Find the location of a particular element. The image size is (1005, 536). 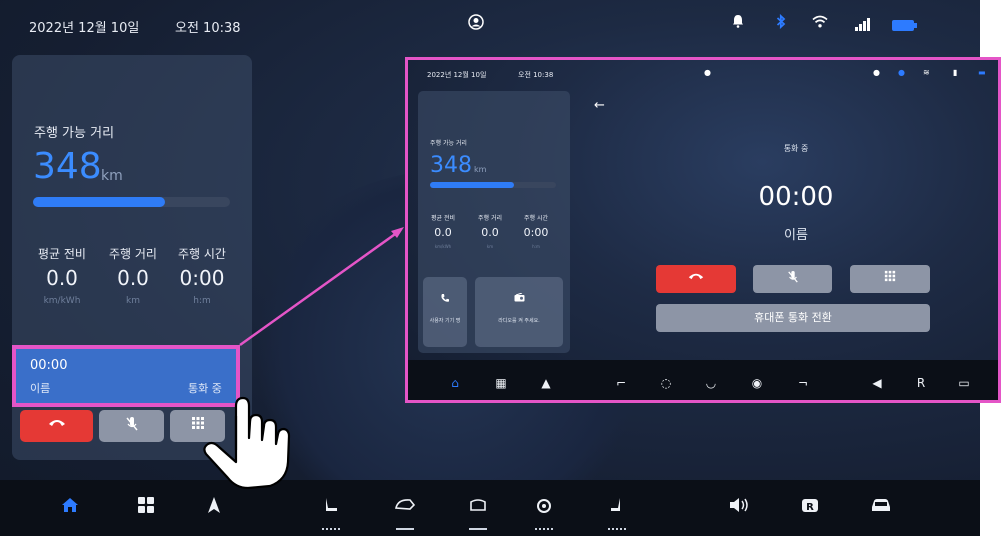

zoom-caller-name: 이름 is located at coordinates (796, 235).